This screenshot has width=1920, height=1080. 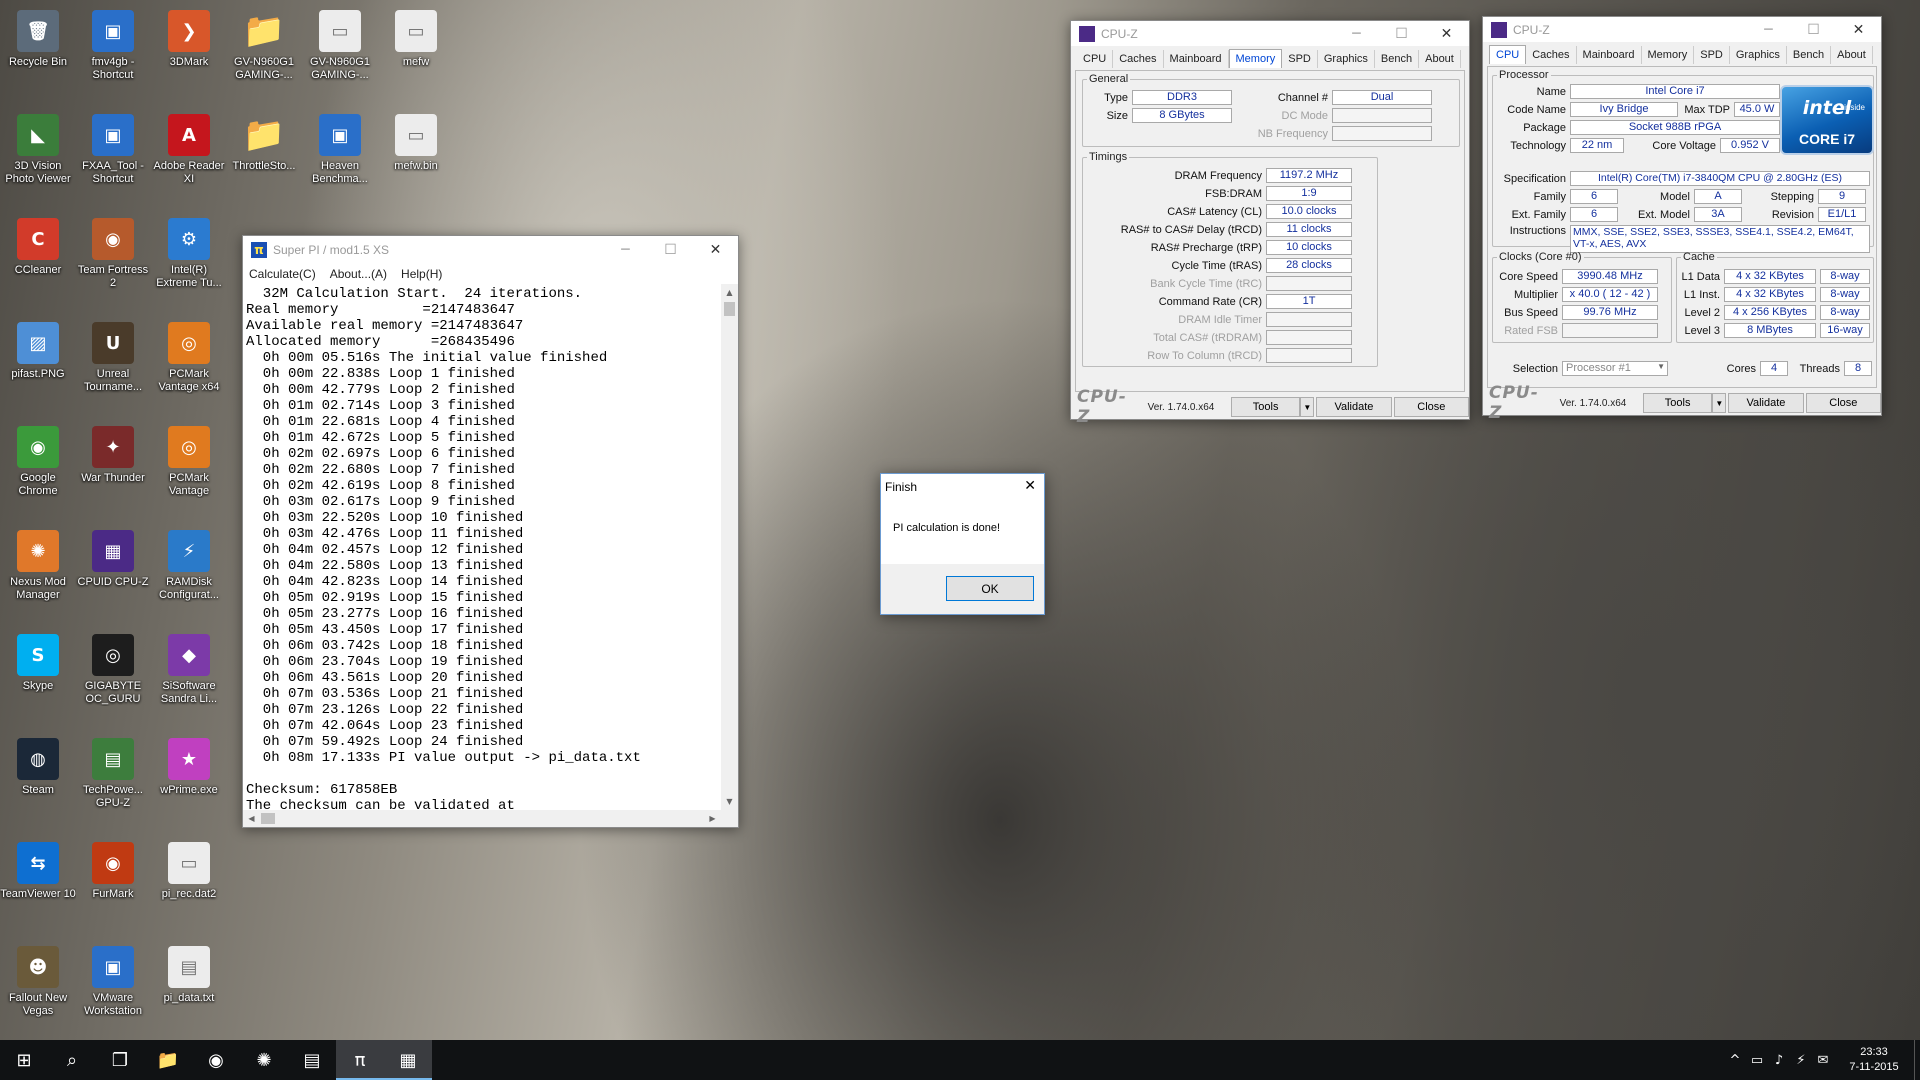 I want to click on network-icon: ▭, so click(x=1757, y=1060).